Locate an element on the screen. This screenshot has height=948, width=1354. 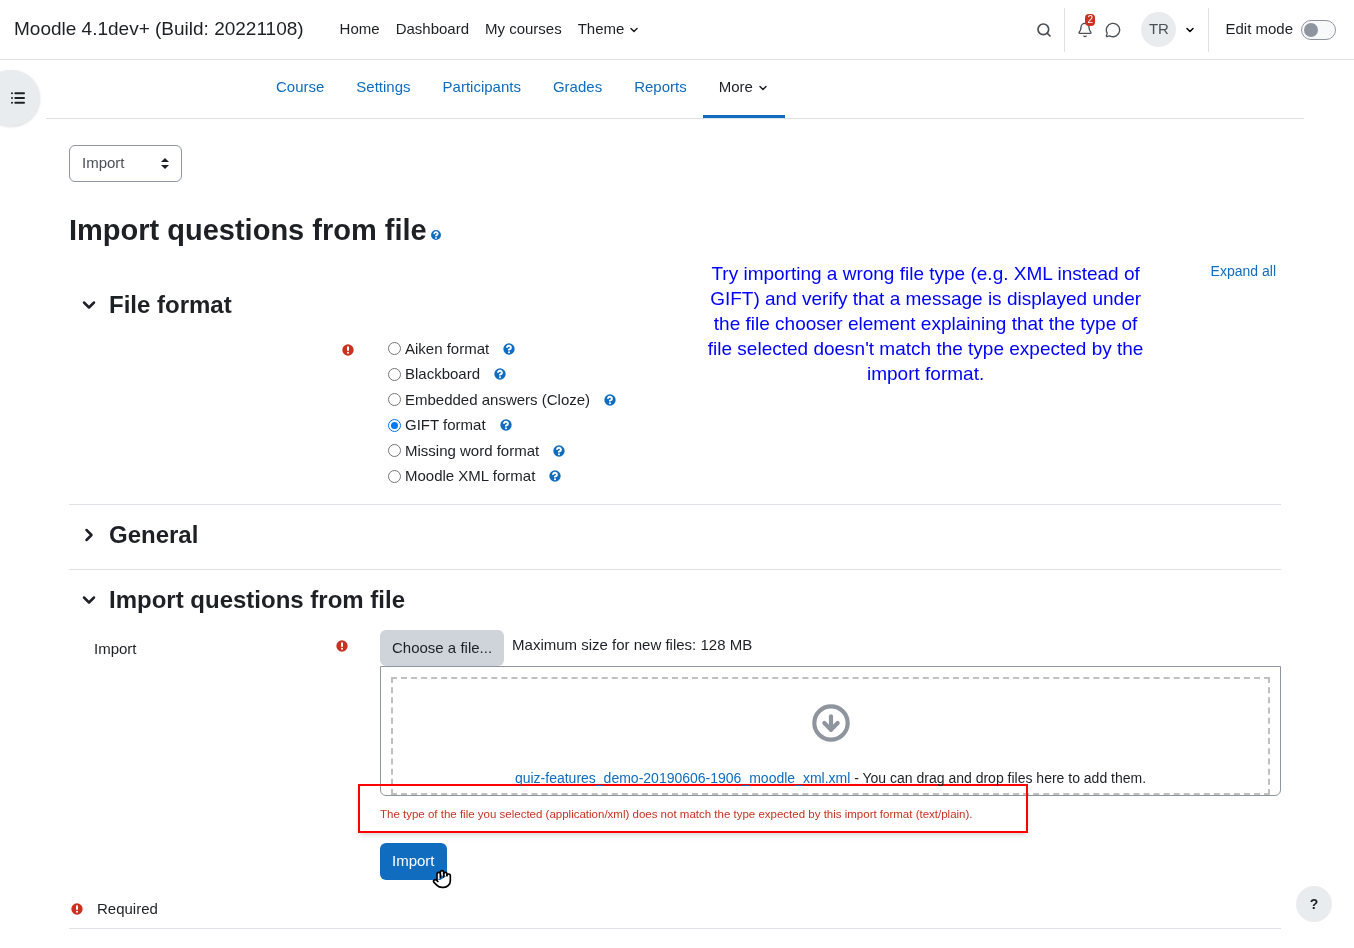
notification-bell-icon is located at coordinates (1085, 29).